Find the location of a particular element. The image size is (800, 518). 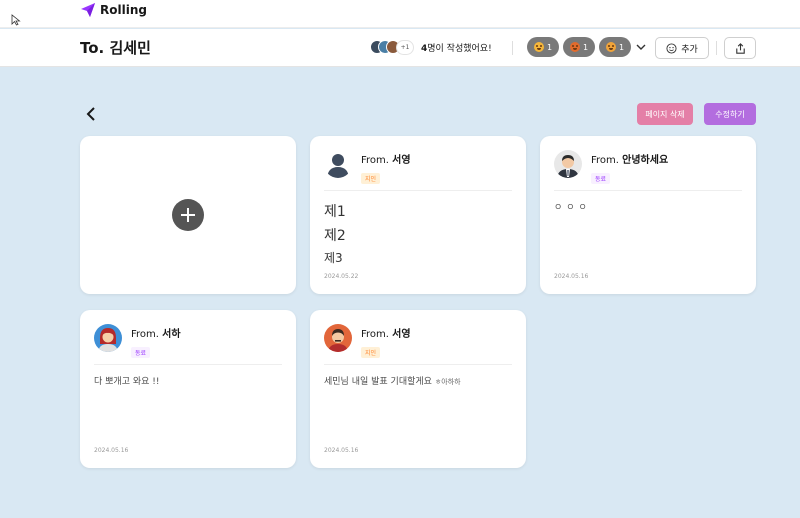

sender-line: From. 안녕하세요 is located at coordinates (629, 158).